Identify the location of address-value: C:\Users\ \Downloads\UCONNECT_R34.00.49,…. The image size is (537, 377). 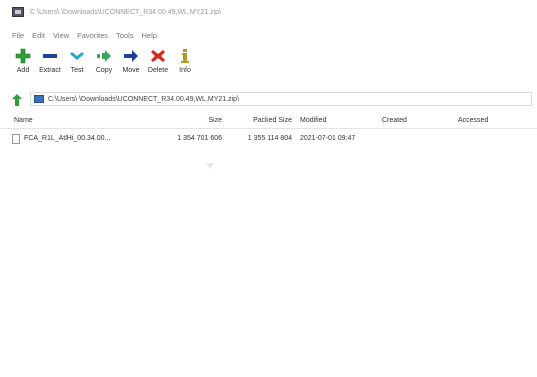
(144, 99).